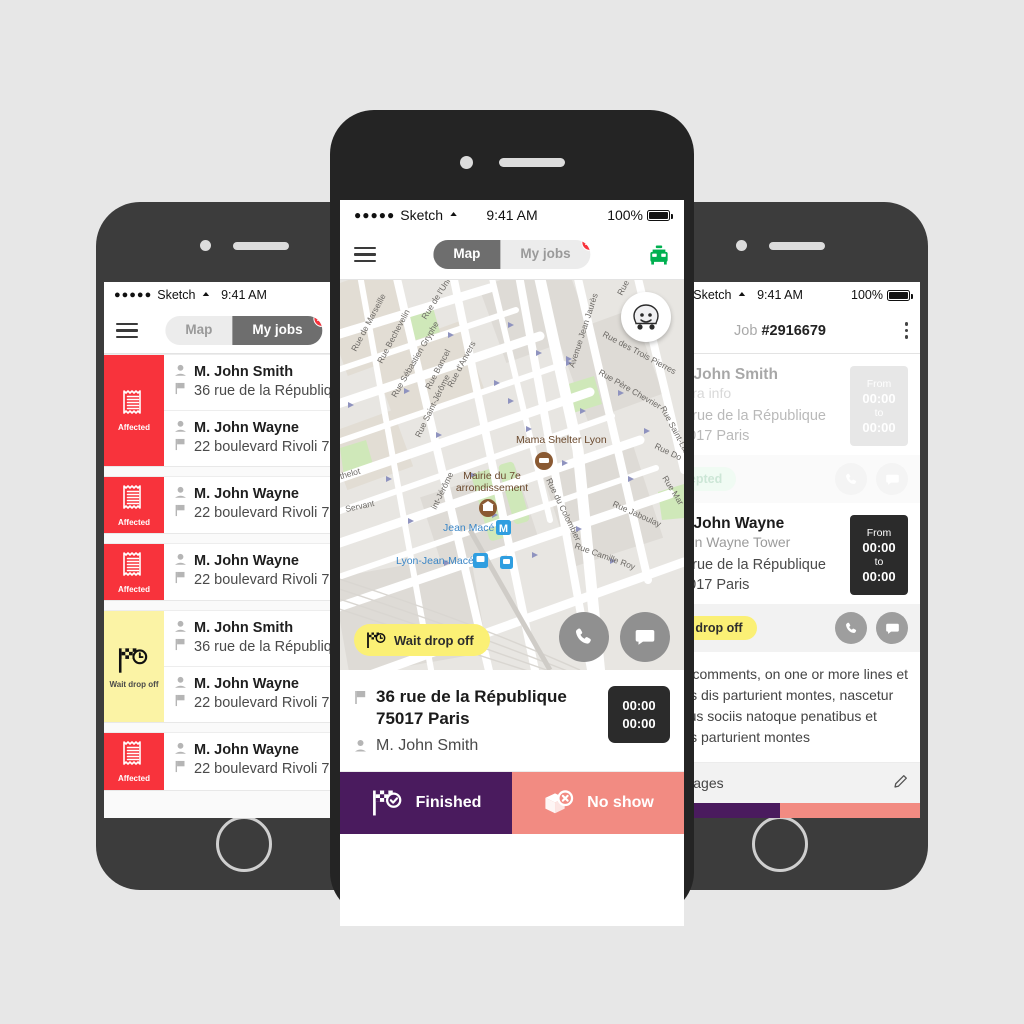 The image size is (1024, 1024). What do you see at coordinates (435, 561) in the screenshot?
I see `svg-text: Lyon-Jean-Macé` at bounding box center [435, 561].